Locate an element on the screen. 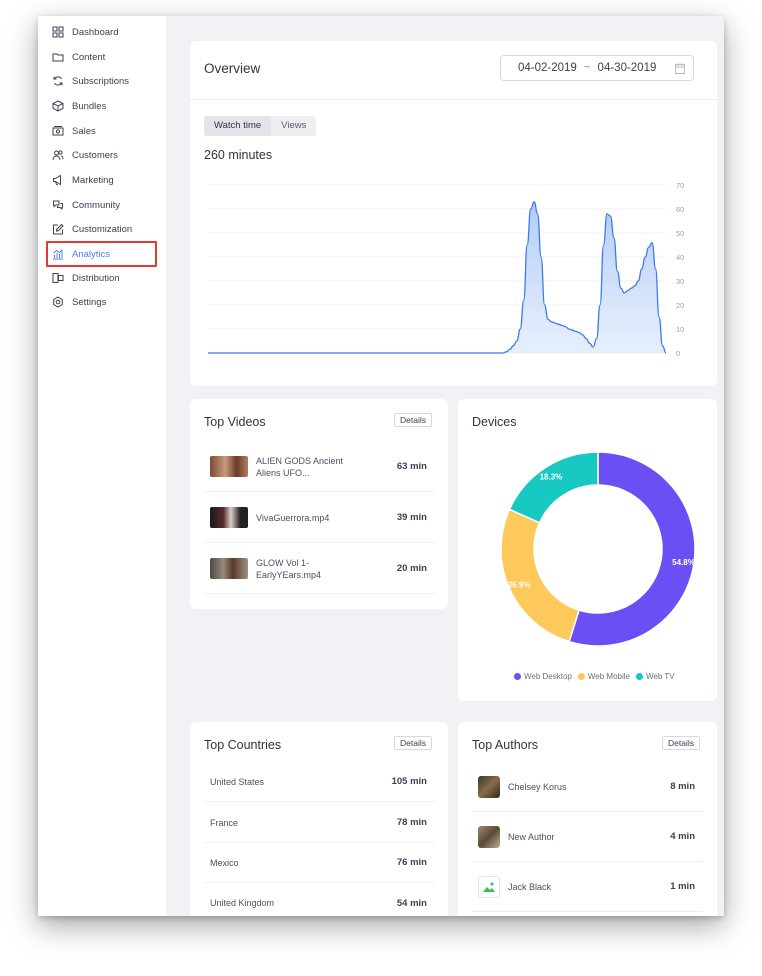  top-authors-details-button: Details is located at coordinates (681, 743).